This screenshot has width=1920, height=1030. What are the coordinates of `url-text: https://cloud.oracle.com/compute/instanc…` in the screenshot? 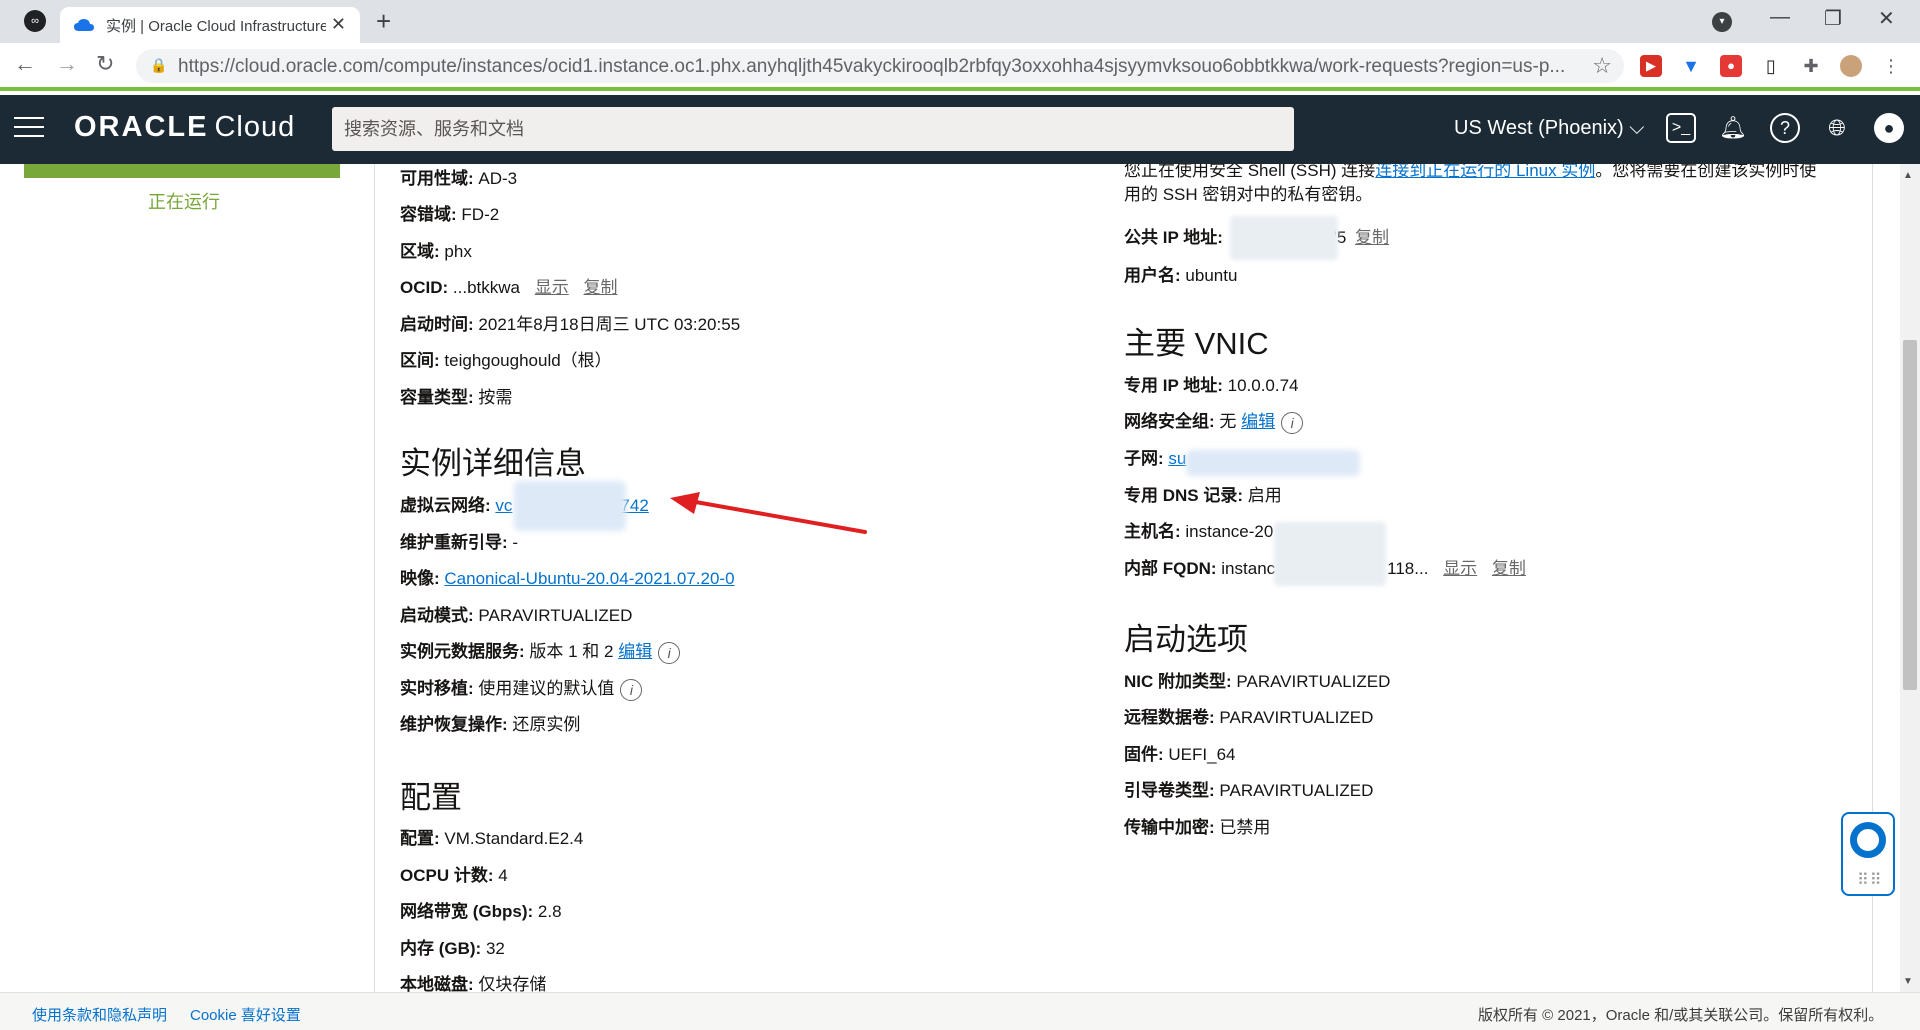 It's located at (873, 67).